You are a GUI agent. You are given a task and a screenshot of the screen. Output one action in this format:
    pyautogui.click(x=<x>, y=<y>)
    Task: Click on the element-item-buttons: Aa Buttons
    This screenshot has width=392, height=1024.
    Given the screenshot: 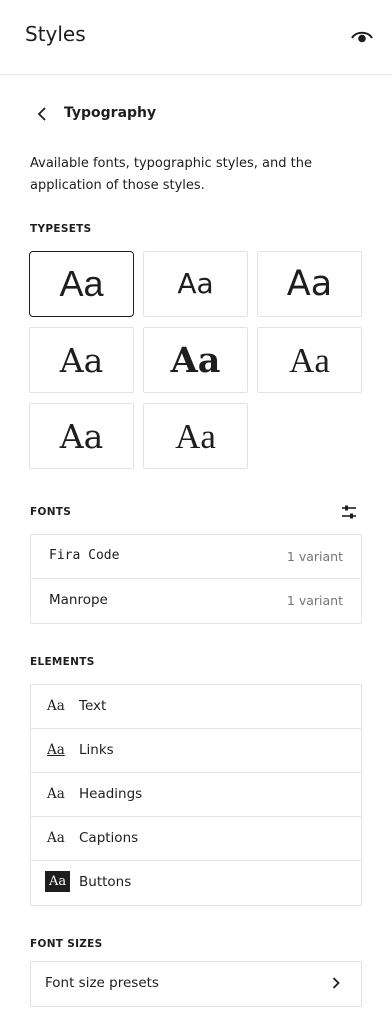 What is the action you would take?
    pyautogui.click(x=196, y=883)
    